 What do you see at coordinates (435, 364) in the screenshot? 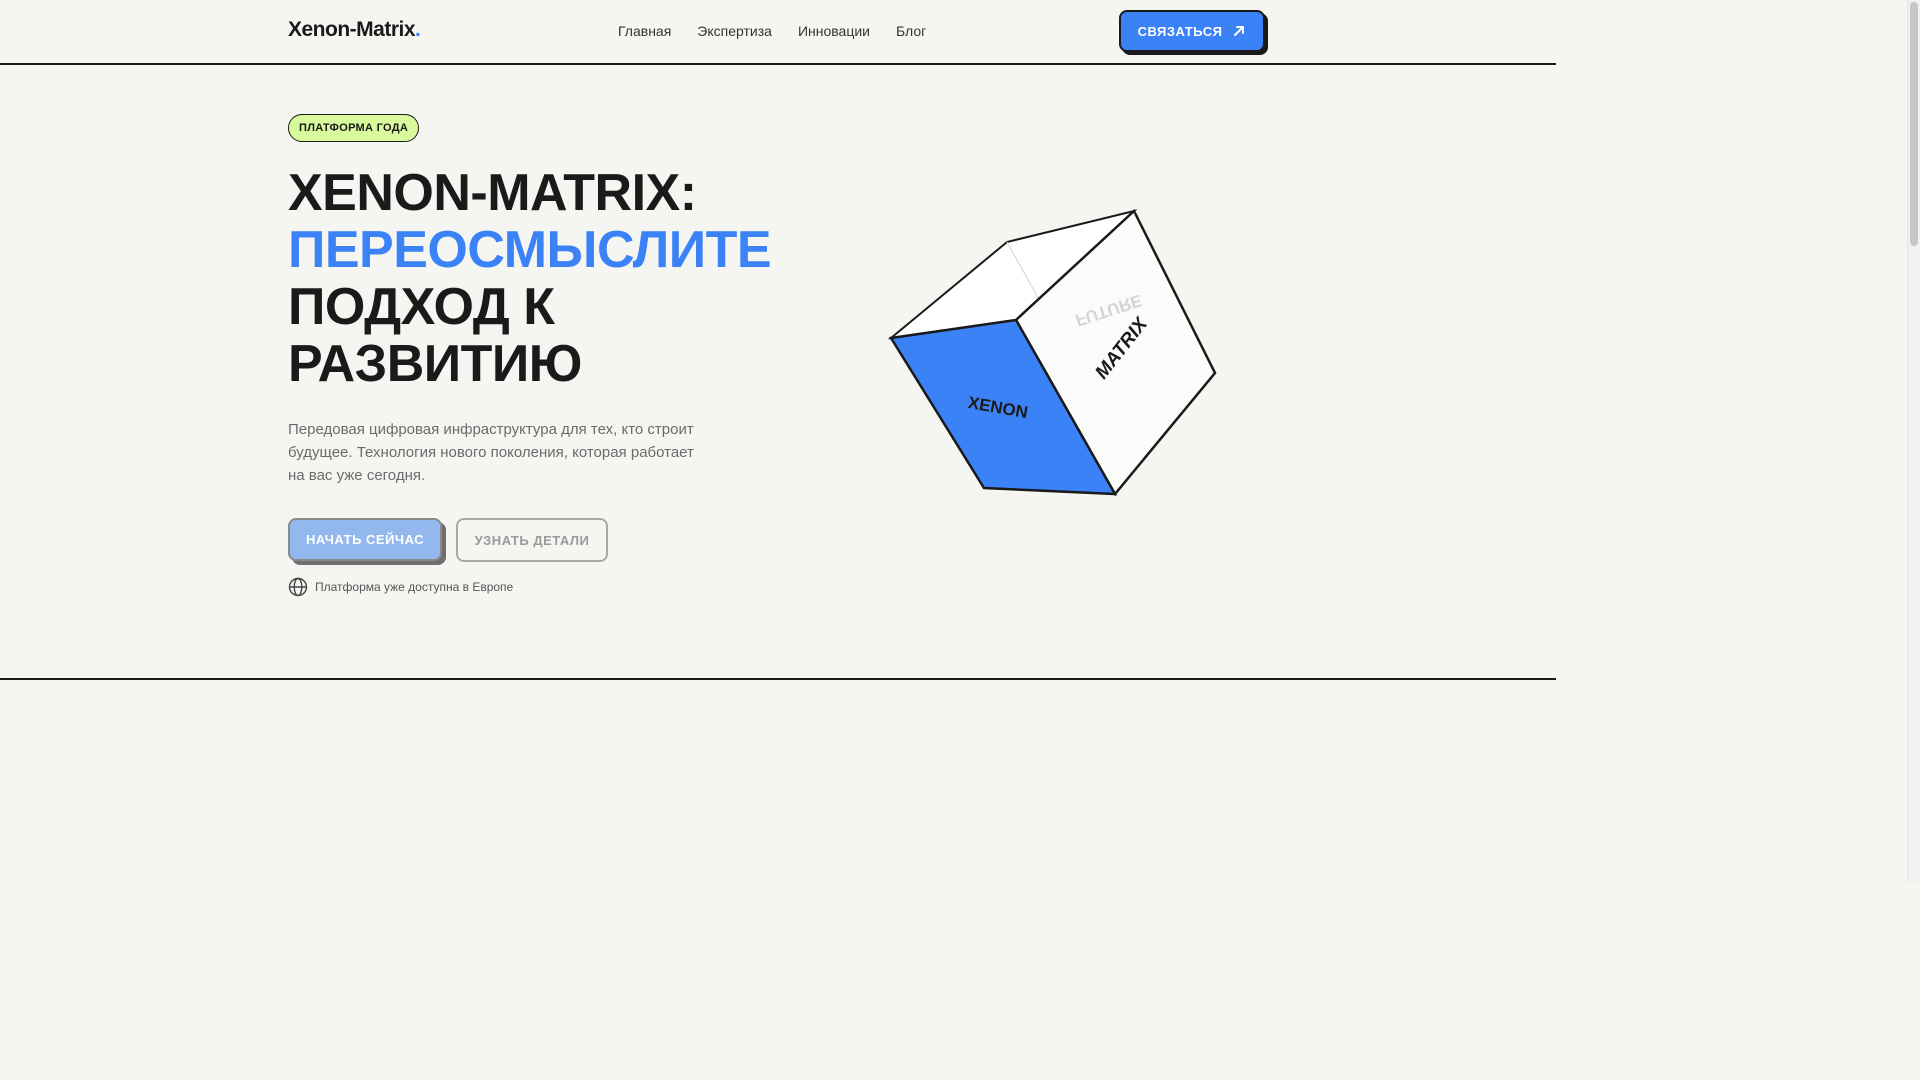
I see `hero-title-line-4: РАЗВИТИЮ` at bounding box center [435, 364].